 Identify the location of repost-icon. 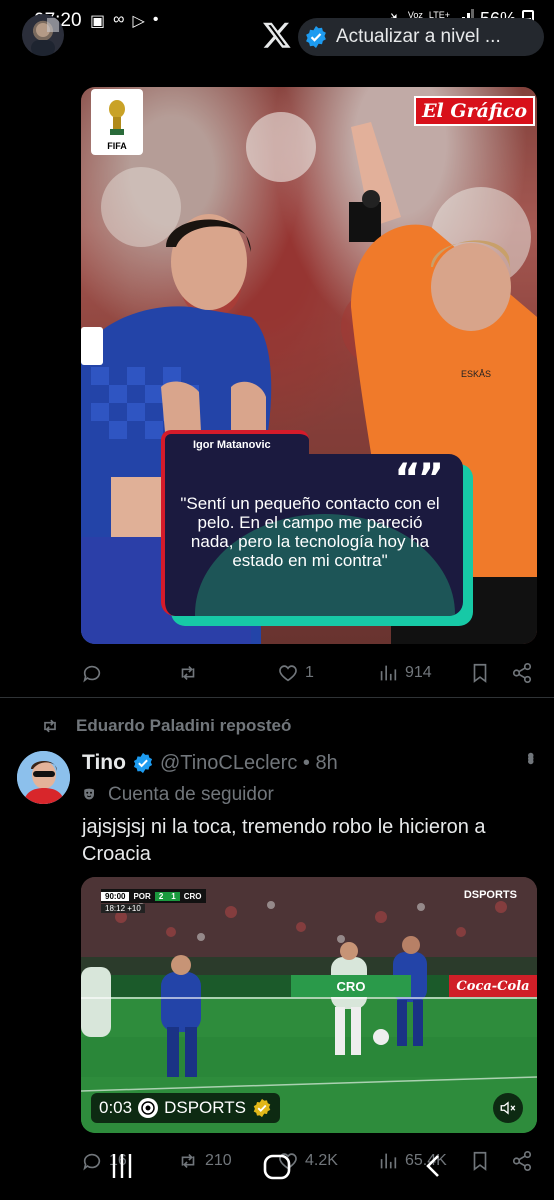
(188, 673).